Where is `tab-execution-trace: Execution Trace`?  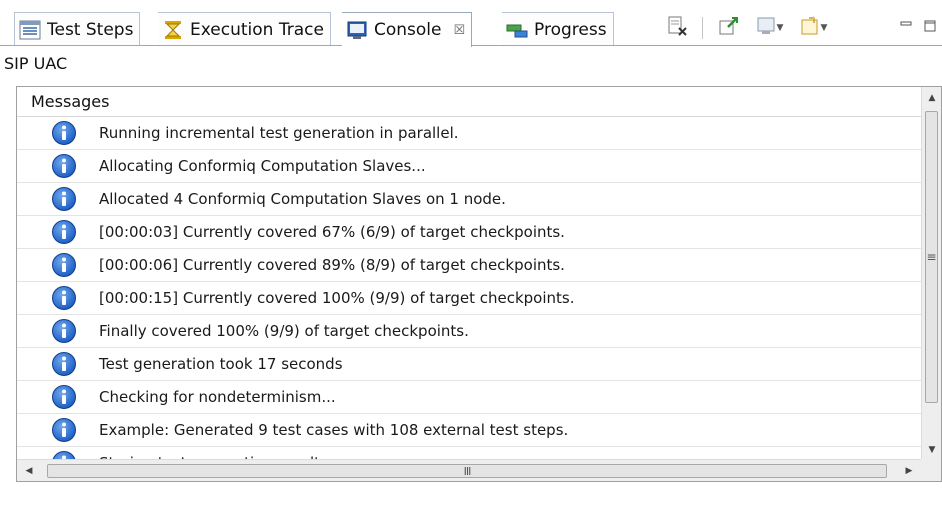 tab-execution-trace: Execution Trace is located at coordinates (244, 29).